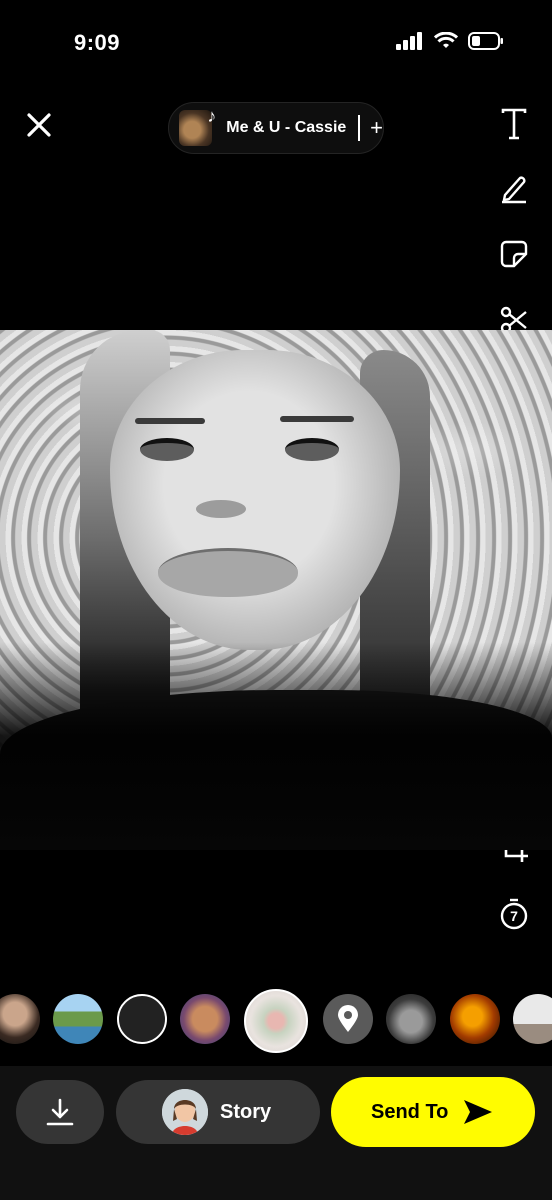 This screenshot has height=1200, width=552. I want to click on avatar-icon, so click(185, 1112).